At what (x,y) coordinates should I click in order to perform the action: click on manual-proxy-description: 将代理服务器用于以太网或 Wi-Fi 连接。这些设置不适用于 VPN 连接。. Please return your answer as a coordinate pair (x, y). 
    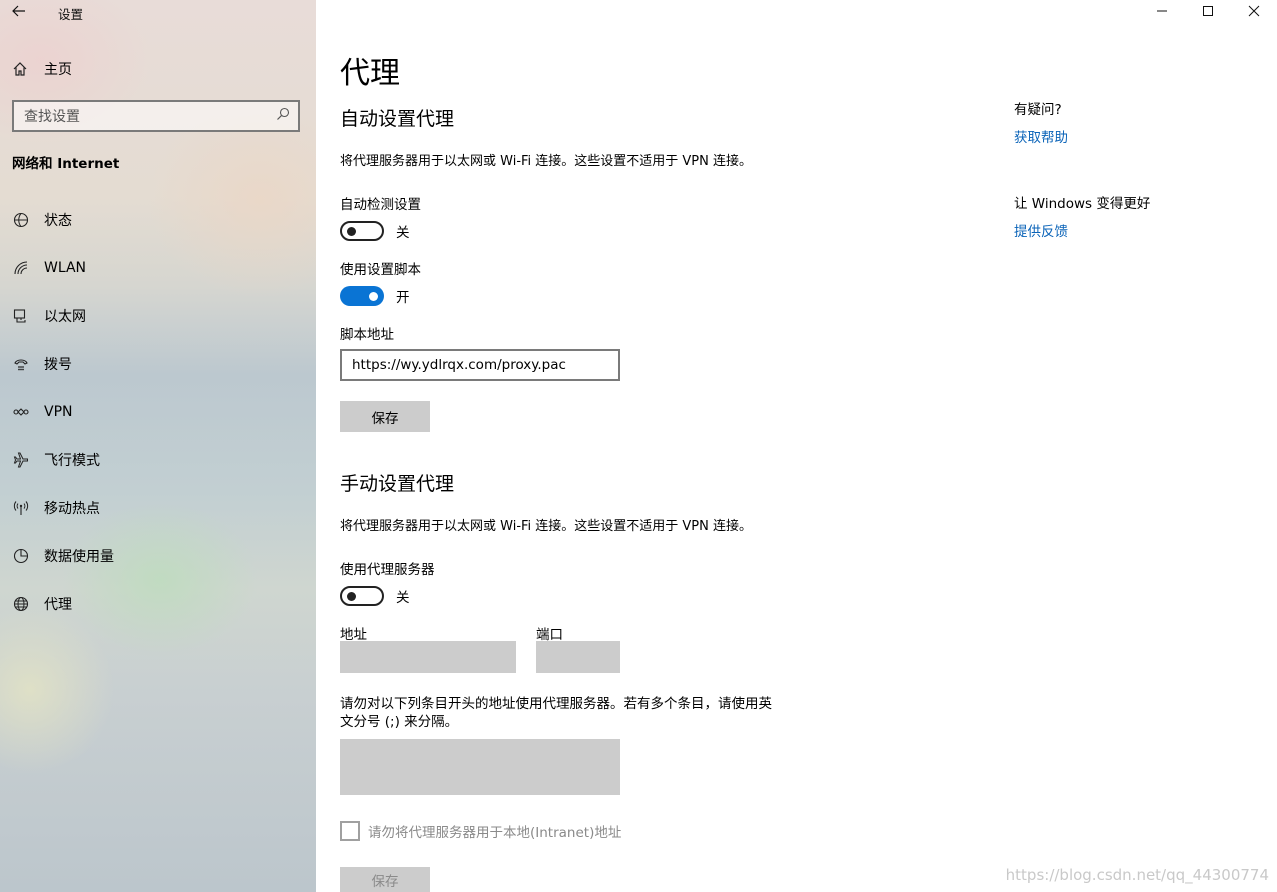
    Looking at the image, I should click on (546, 526).